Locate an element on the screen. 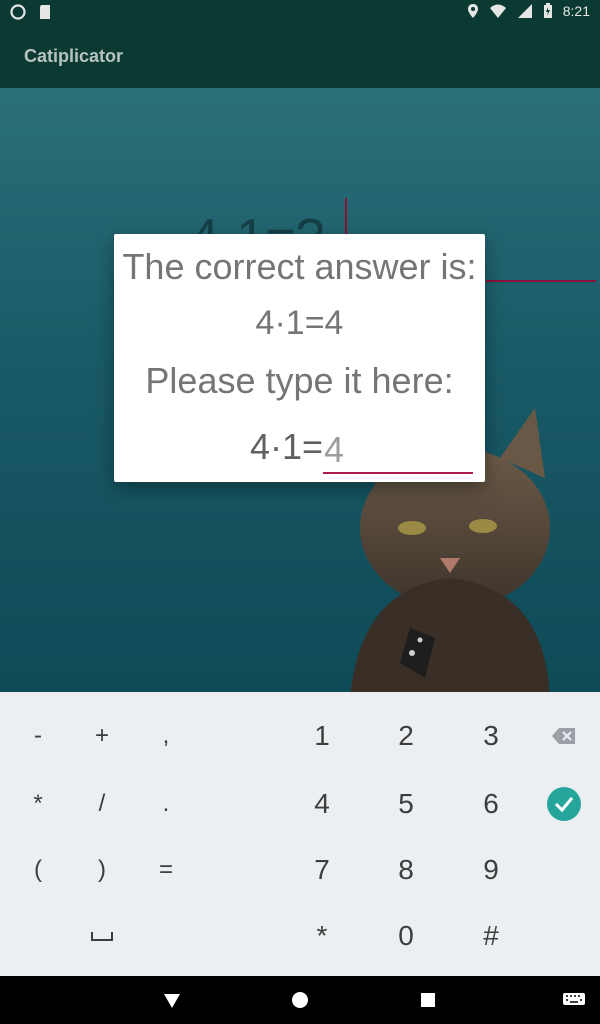 The width and height of the screenshot is (600, 1024). key-4: 4 is located at coordinates (322, 804).